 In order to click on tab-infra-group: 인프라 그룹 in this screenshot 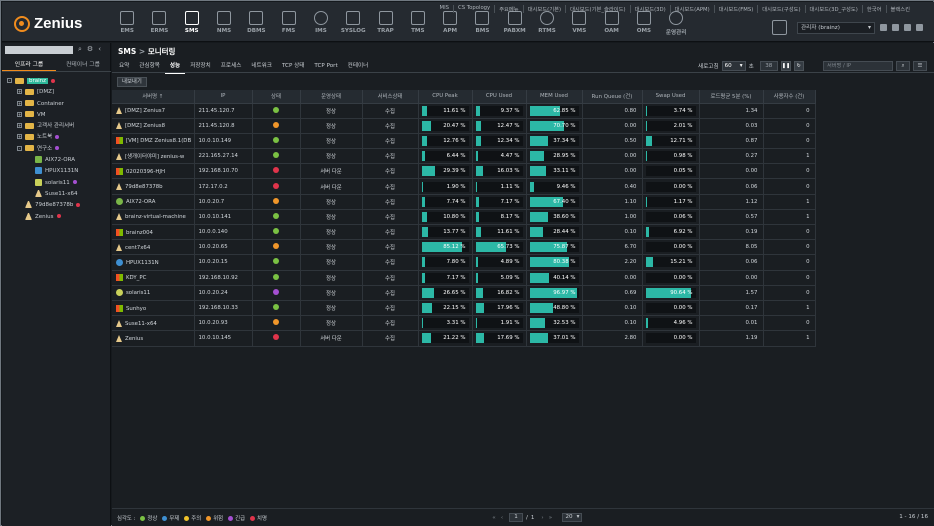, I will do `click(29, 65)`.